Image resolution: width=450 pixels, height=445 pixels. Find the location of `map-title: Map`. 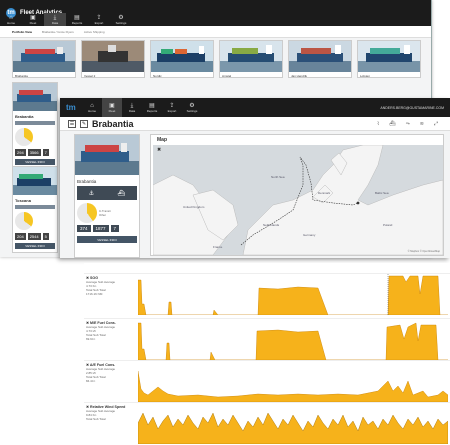

map-title: Map is located at coordinates (162, 140).